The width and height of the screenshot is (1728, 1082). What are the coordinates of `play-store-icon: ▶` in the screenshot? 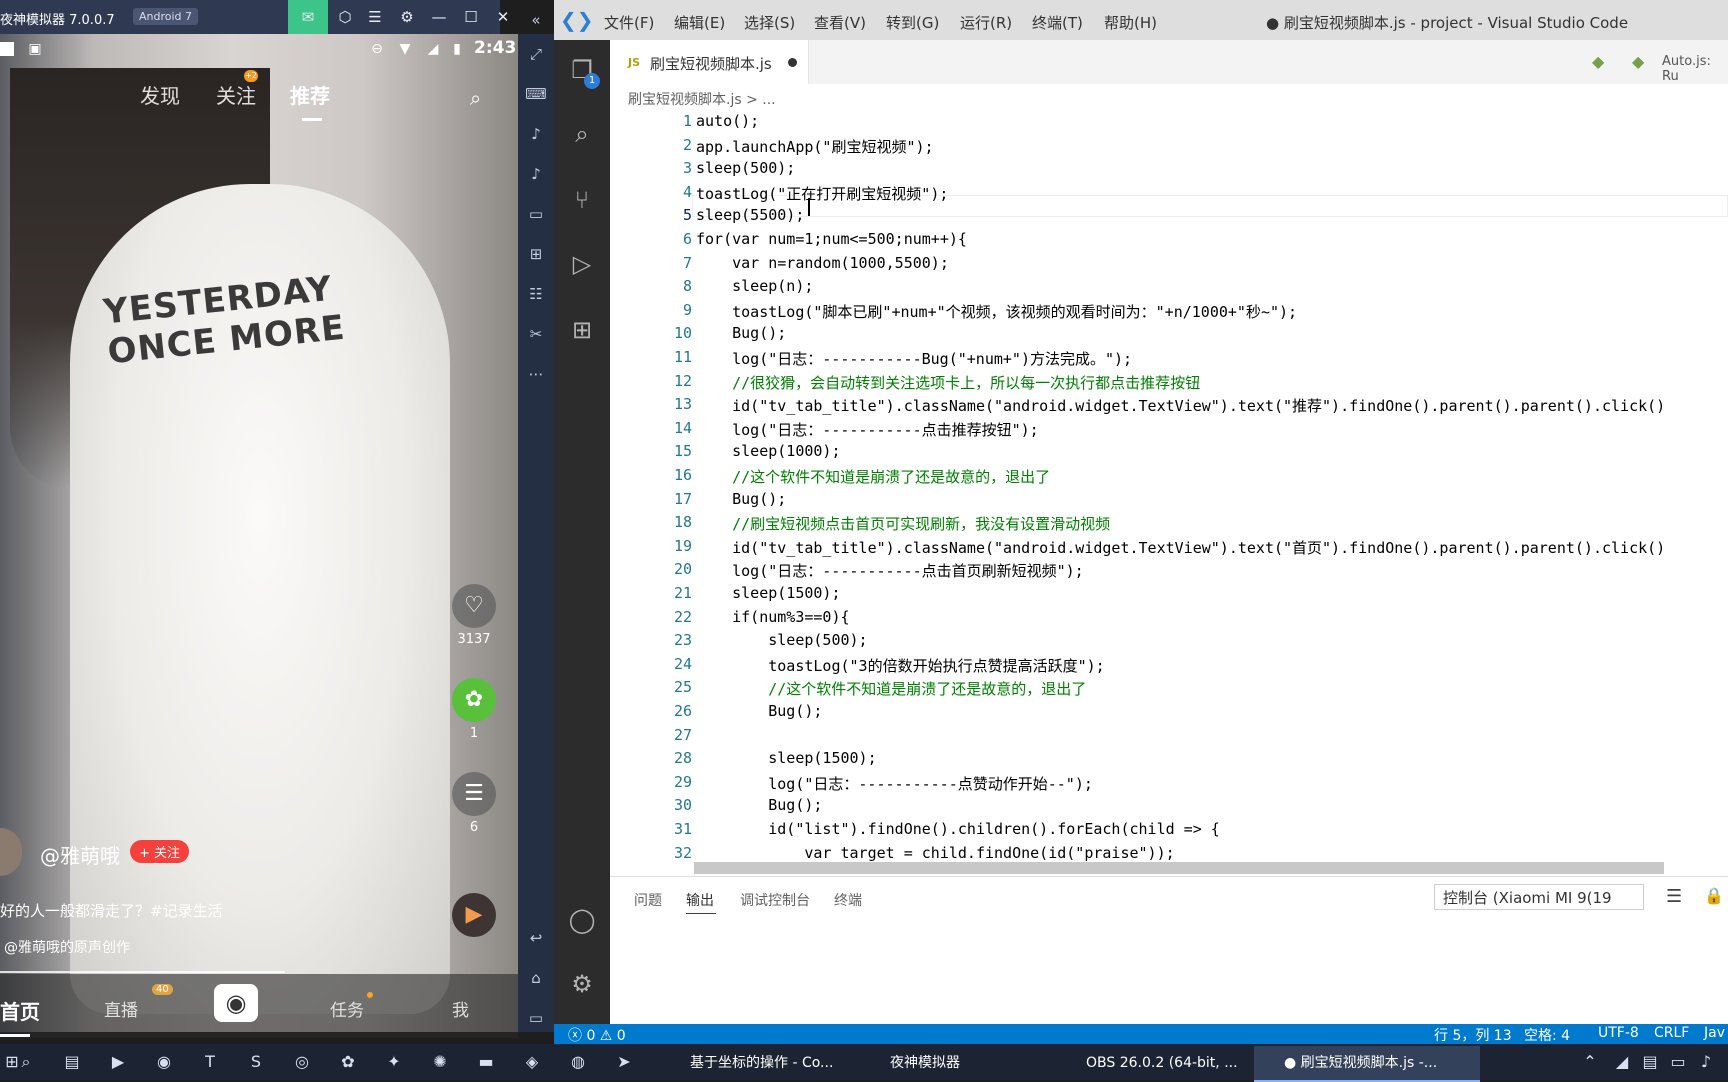 It's located at (118, 1062).